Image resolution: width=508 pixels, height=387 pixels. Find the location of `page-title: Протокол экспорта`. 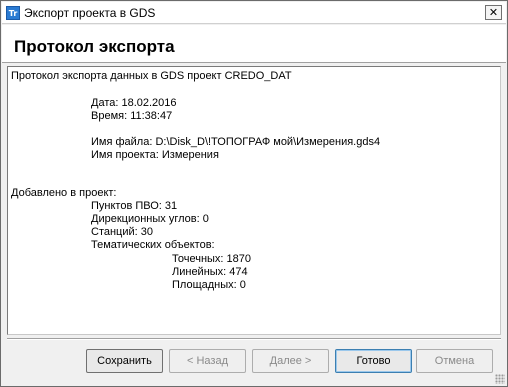

page-title: Протокол экспорта is located at coordinates (94, 46).